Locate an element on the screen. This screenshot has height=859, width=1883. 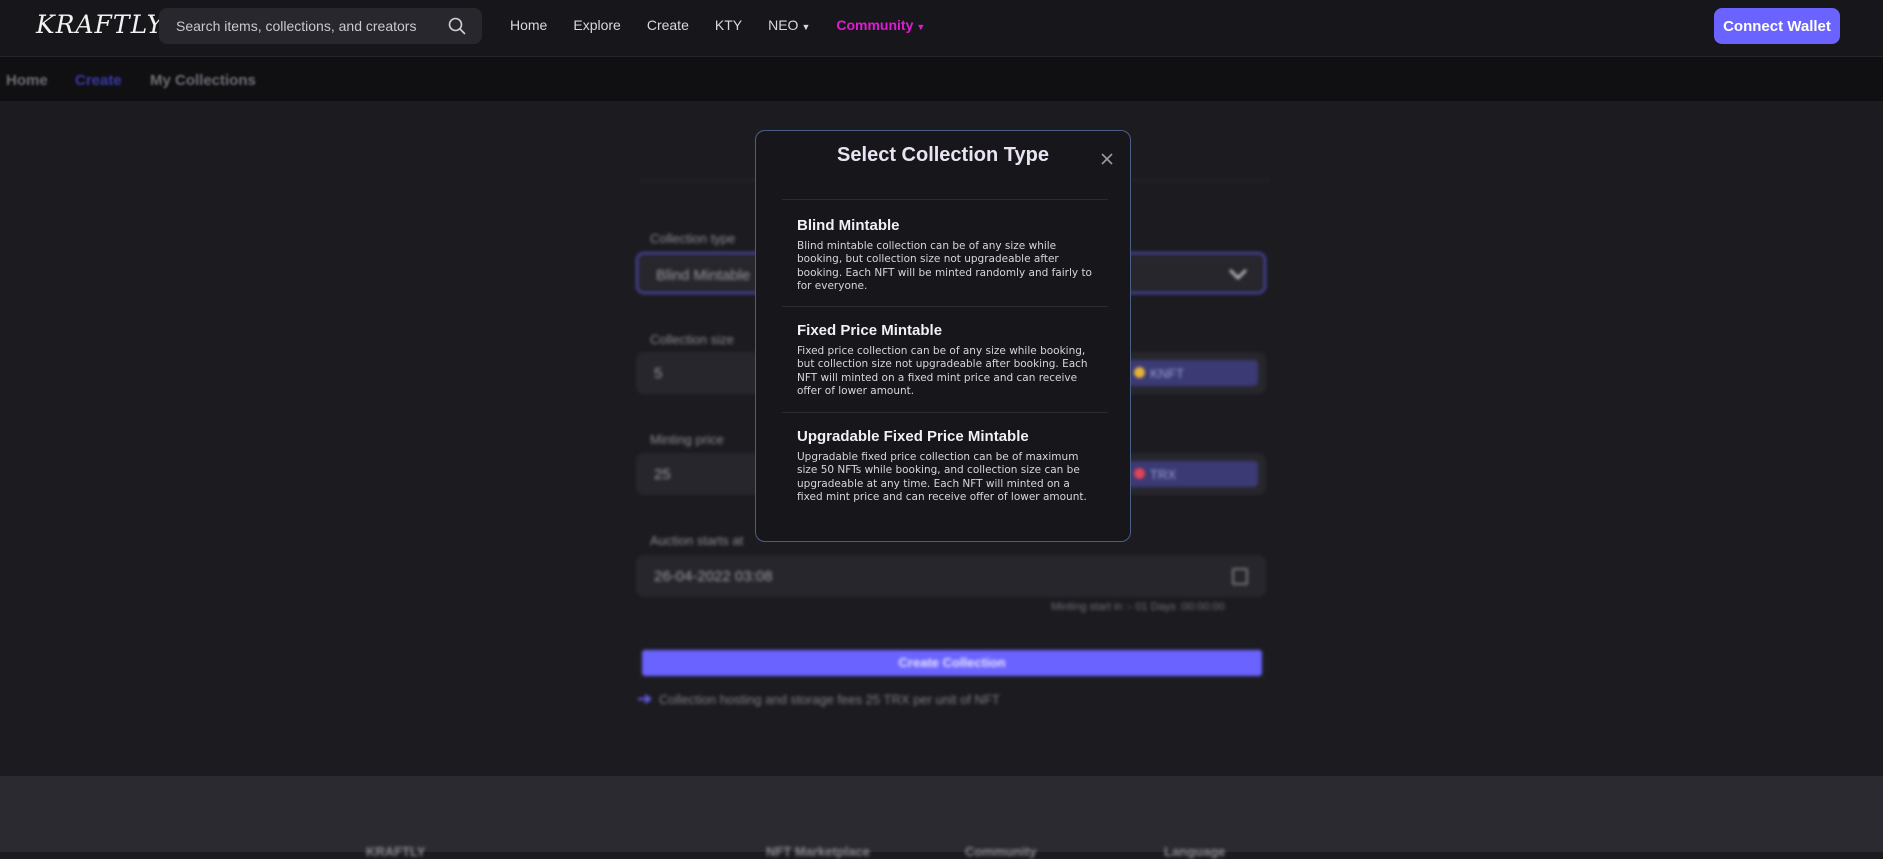
minting-start-countdown: Minting start in :- 01 Days :00:00:00 is located at coordinates (1138, 607).